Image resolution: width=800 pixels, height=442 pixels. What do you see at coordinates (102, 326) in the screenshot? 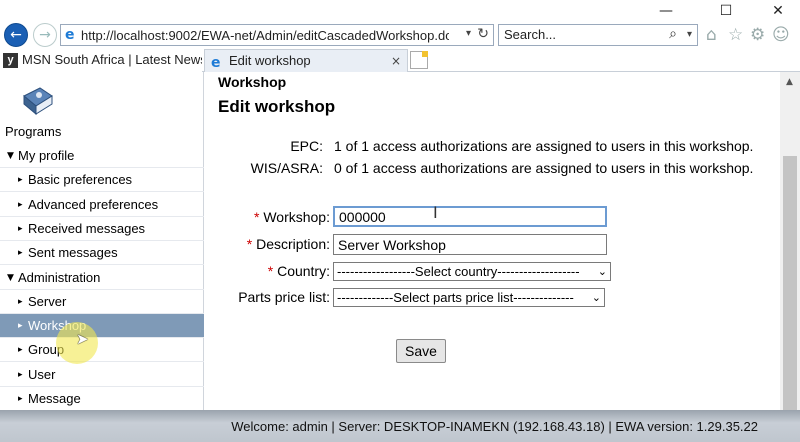
I see `sidebar-item-workshop: ▸ Workshop` at bounding box center [102, 326].